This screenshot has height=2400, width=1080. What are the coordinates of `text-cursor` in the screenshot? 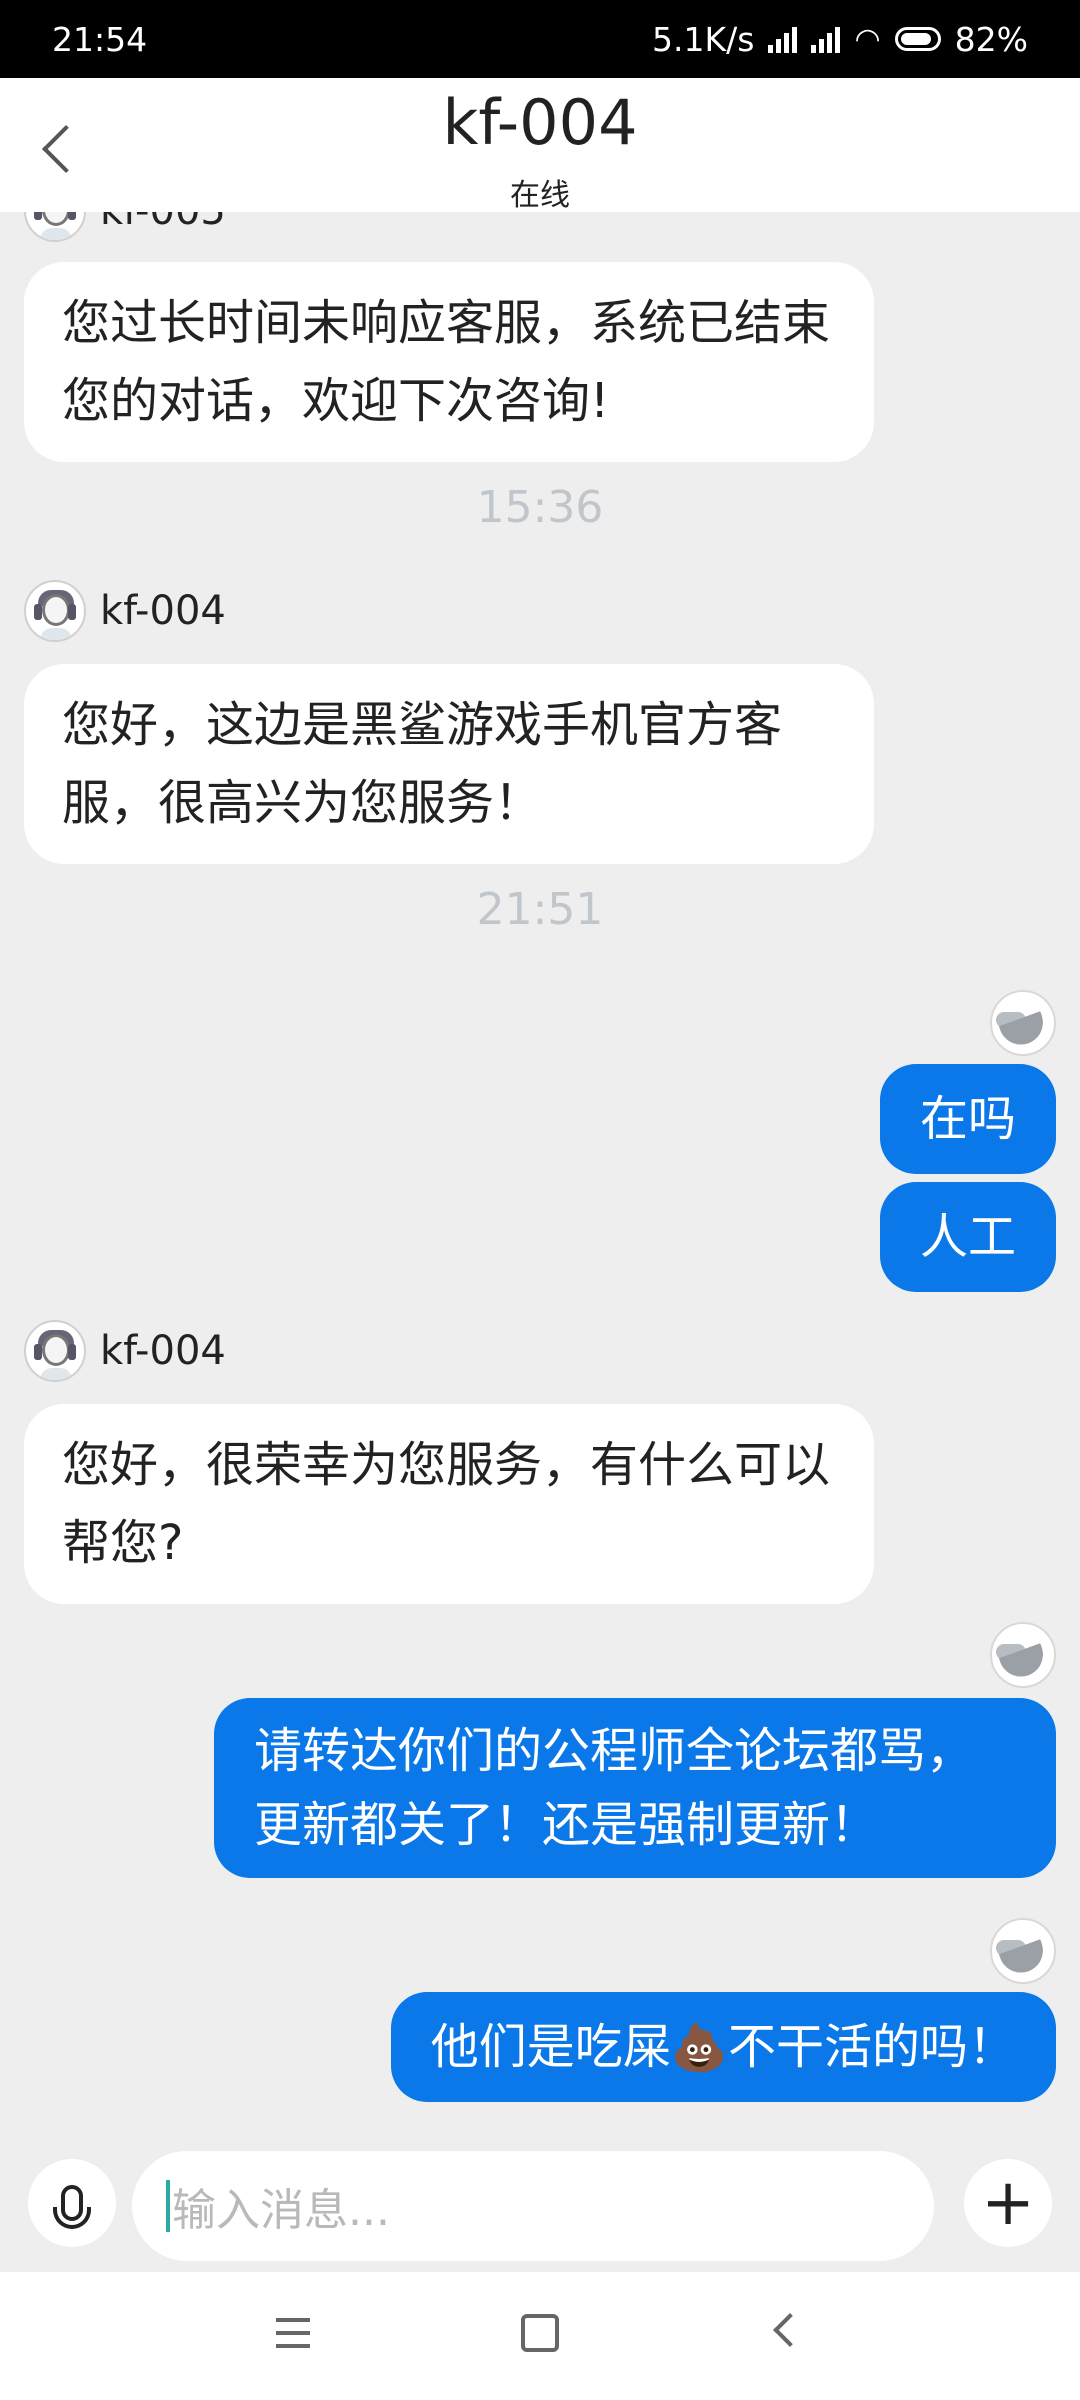 It's located at (168, 2206).